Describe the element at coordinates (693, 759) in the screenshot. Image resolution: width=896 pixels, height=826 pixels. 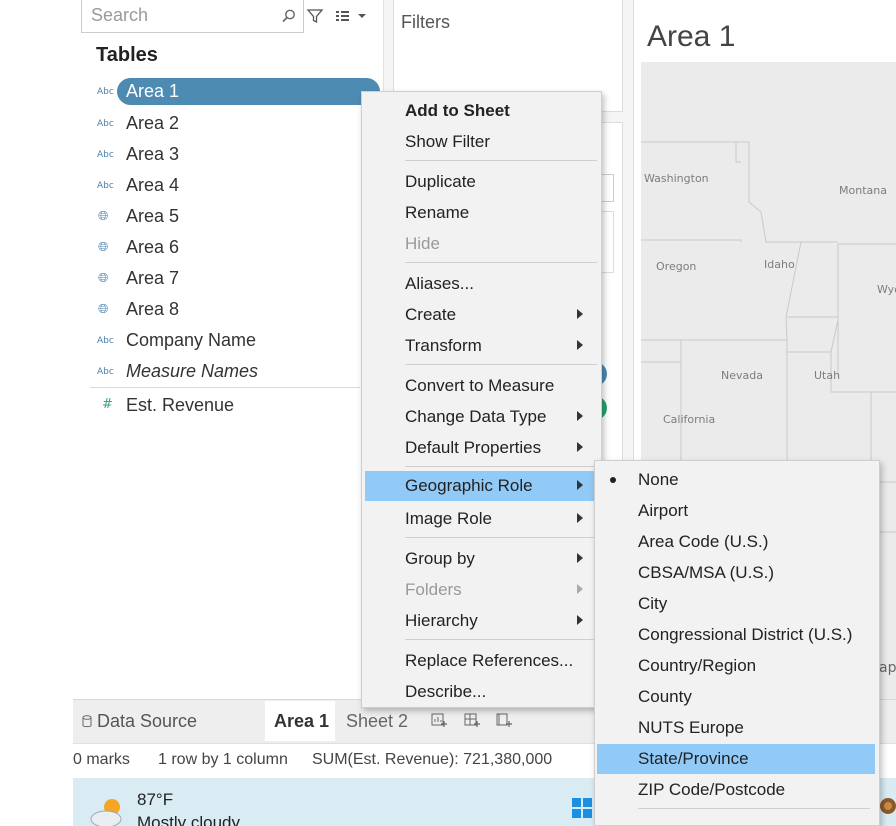
I see `submenu-item-label: State/Province` at that location.